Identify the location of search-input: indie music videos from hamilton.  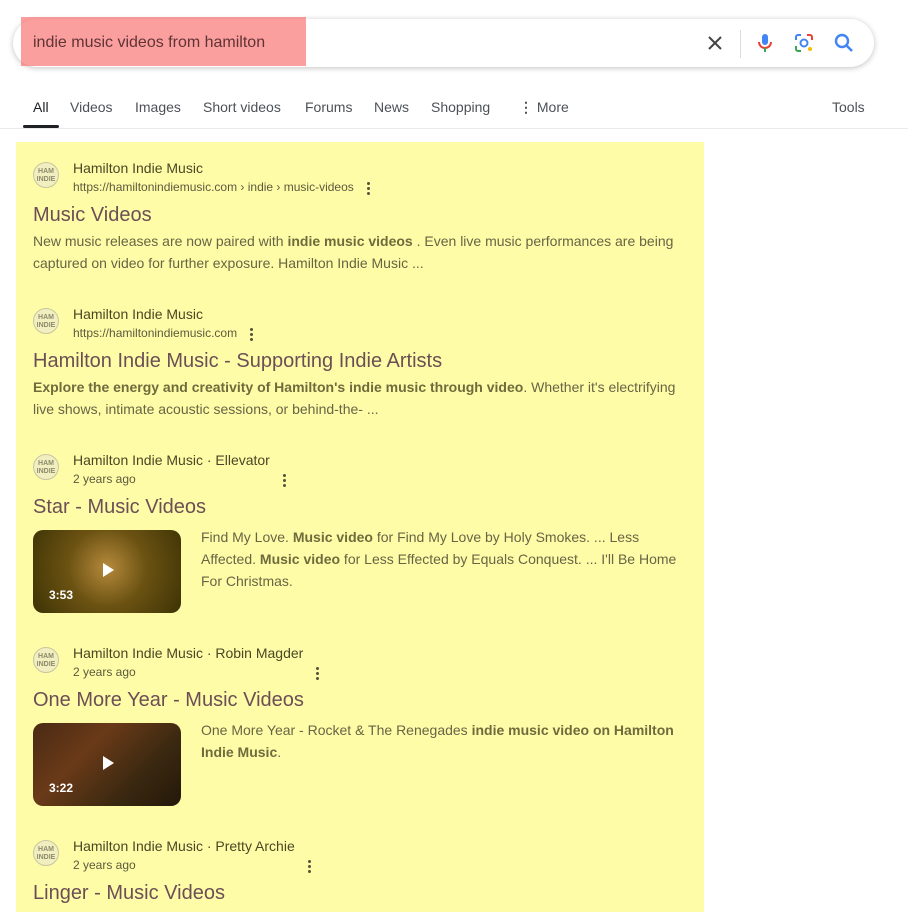
(149, 43).